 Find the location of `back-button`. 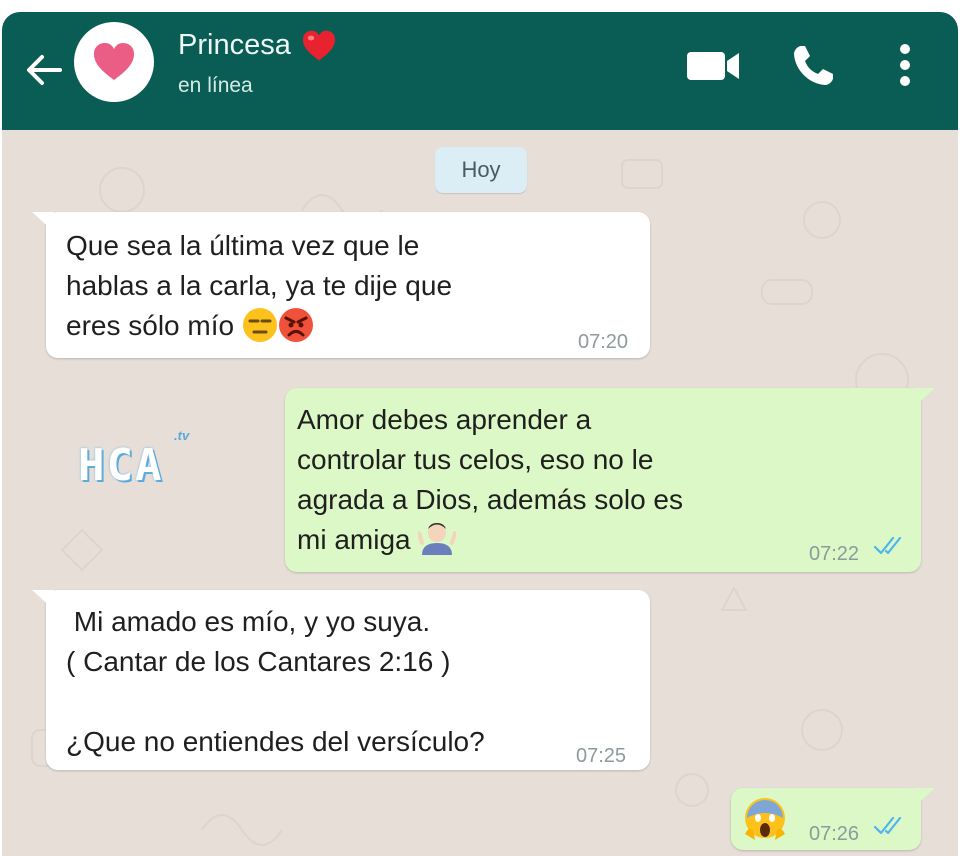

back-button is located at coordinates (44, 70).